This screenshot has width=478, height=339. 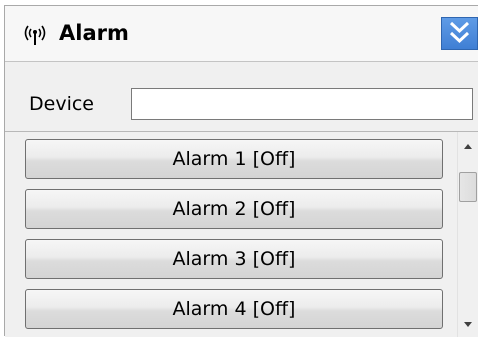 I want to click on alarm-4-button: Alarm 4 [Off], so click(x=234, y=309).